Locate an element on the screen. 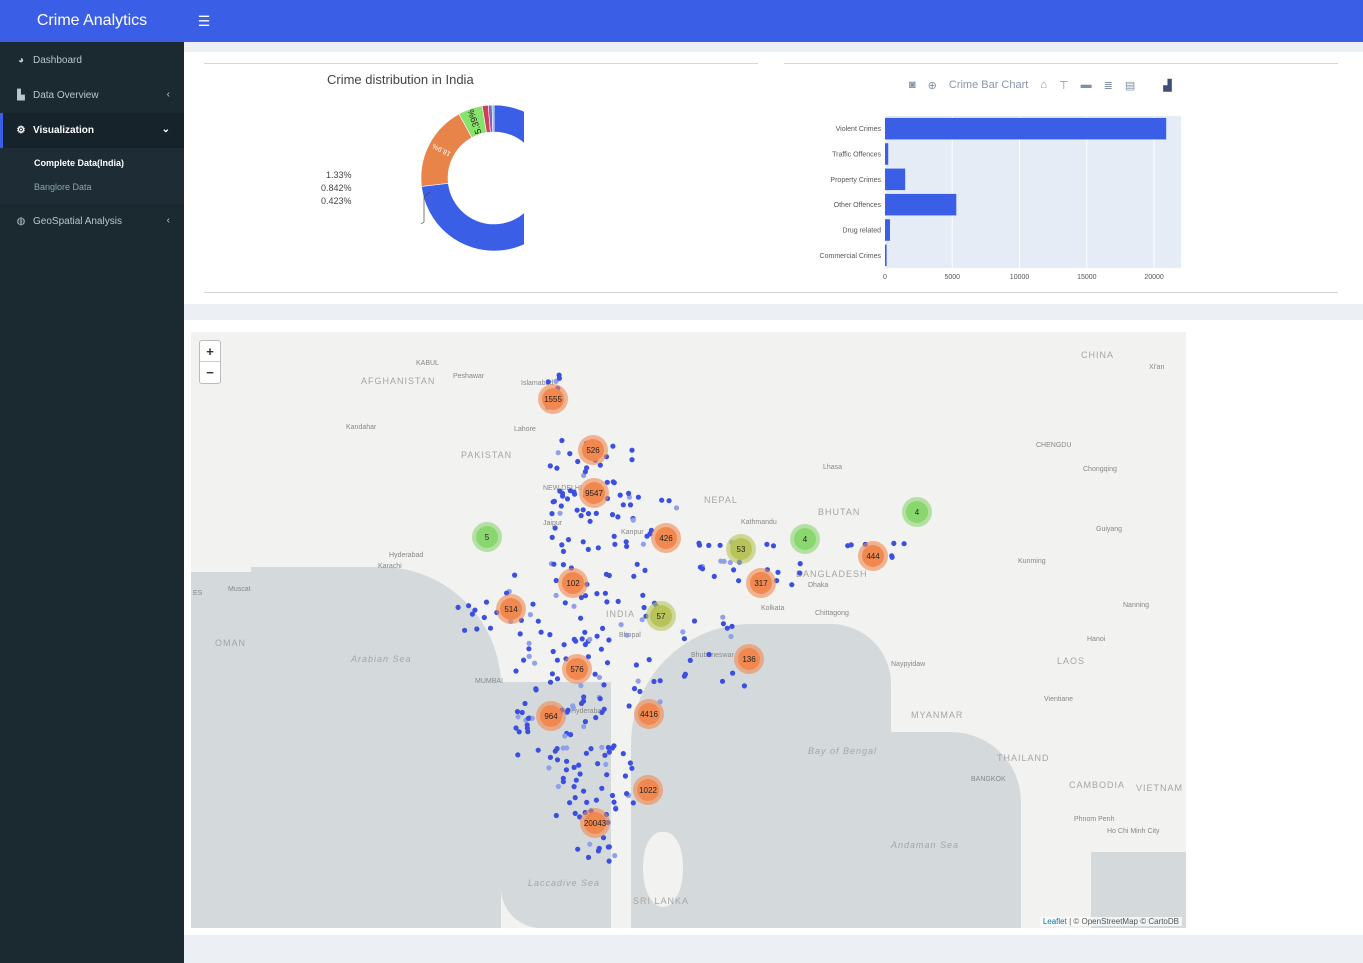  marker-cluster: 514 is located at coordinates (511, 609).